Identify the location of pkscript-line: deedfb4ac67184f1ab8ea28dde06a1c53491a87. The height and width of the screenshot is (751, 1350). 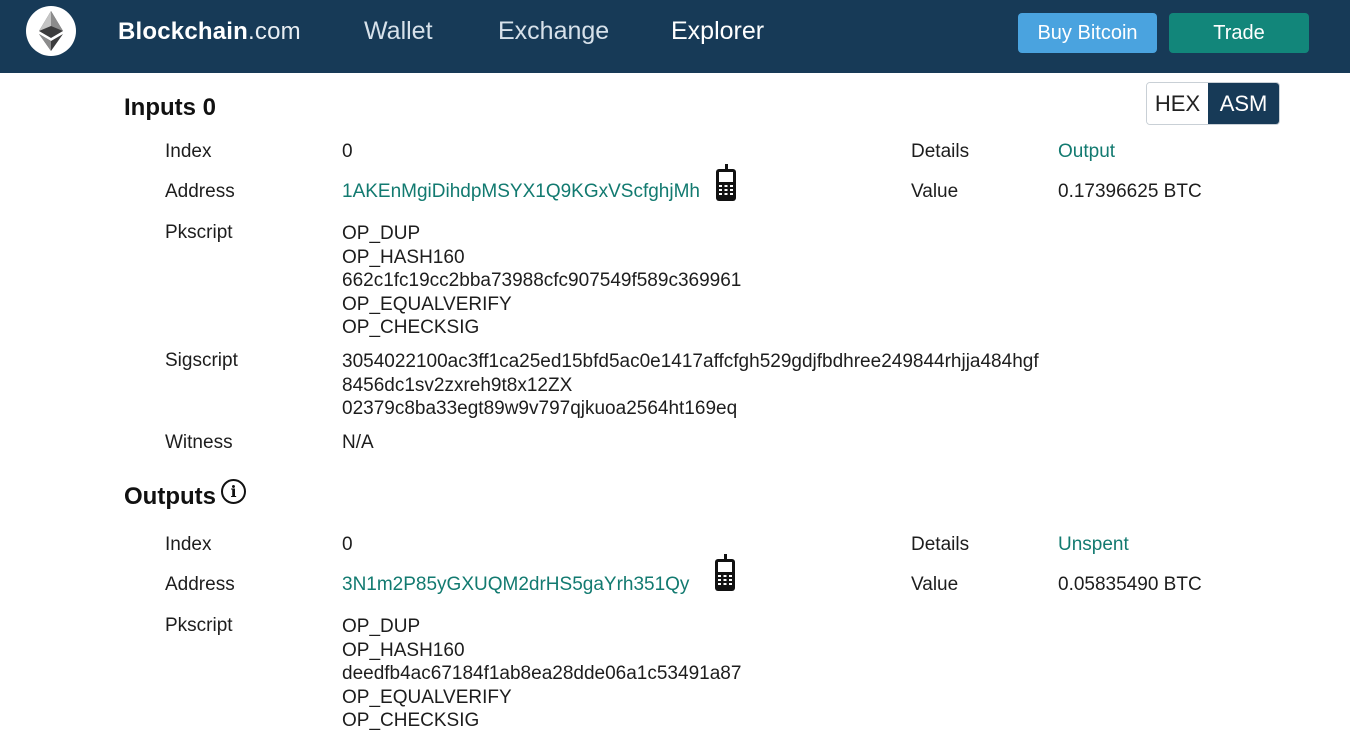
(542, 673).